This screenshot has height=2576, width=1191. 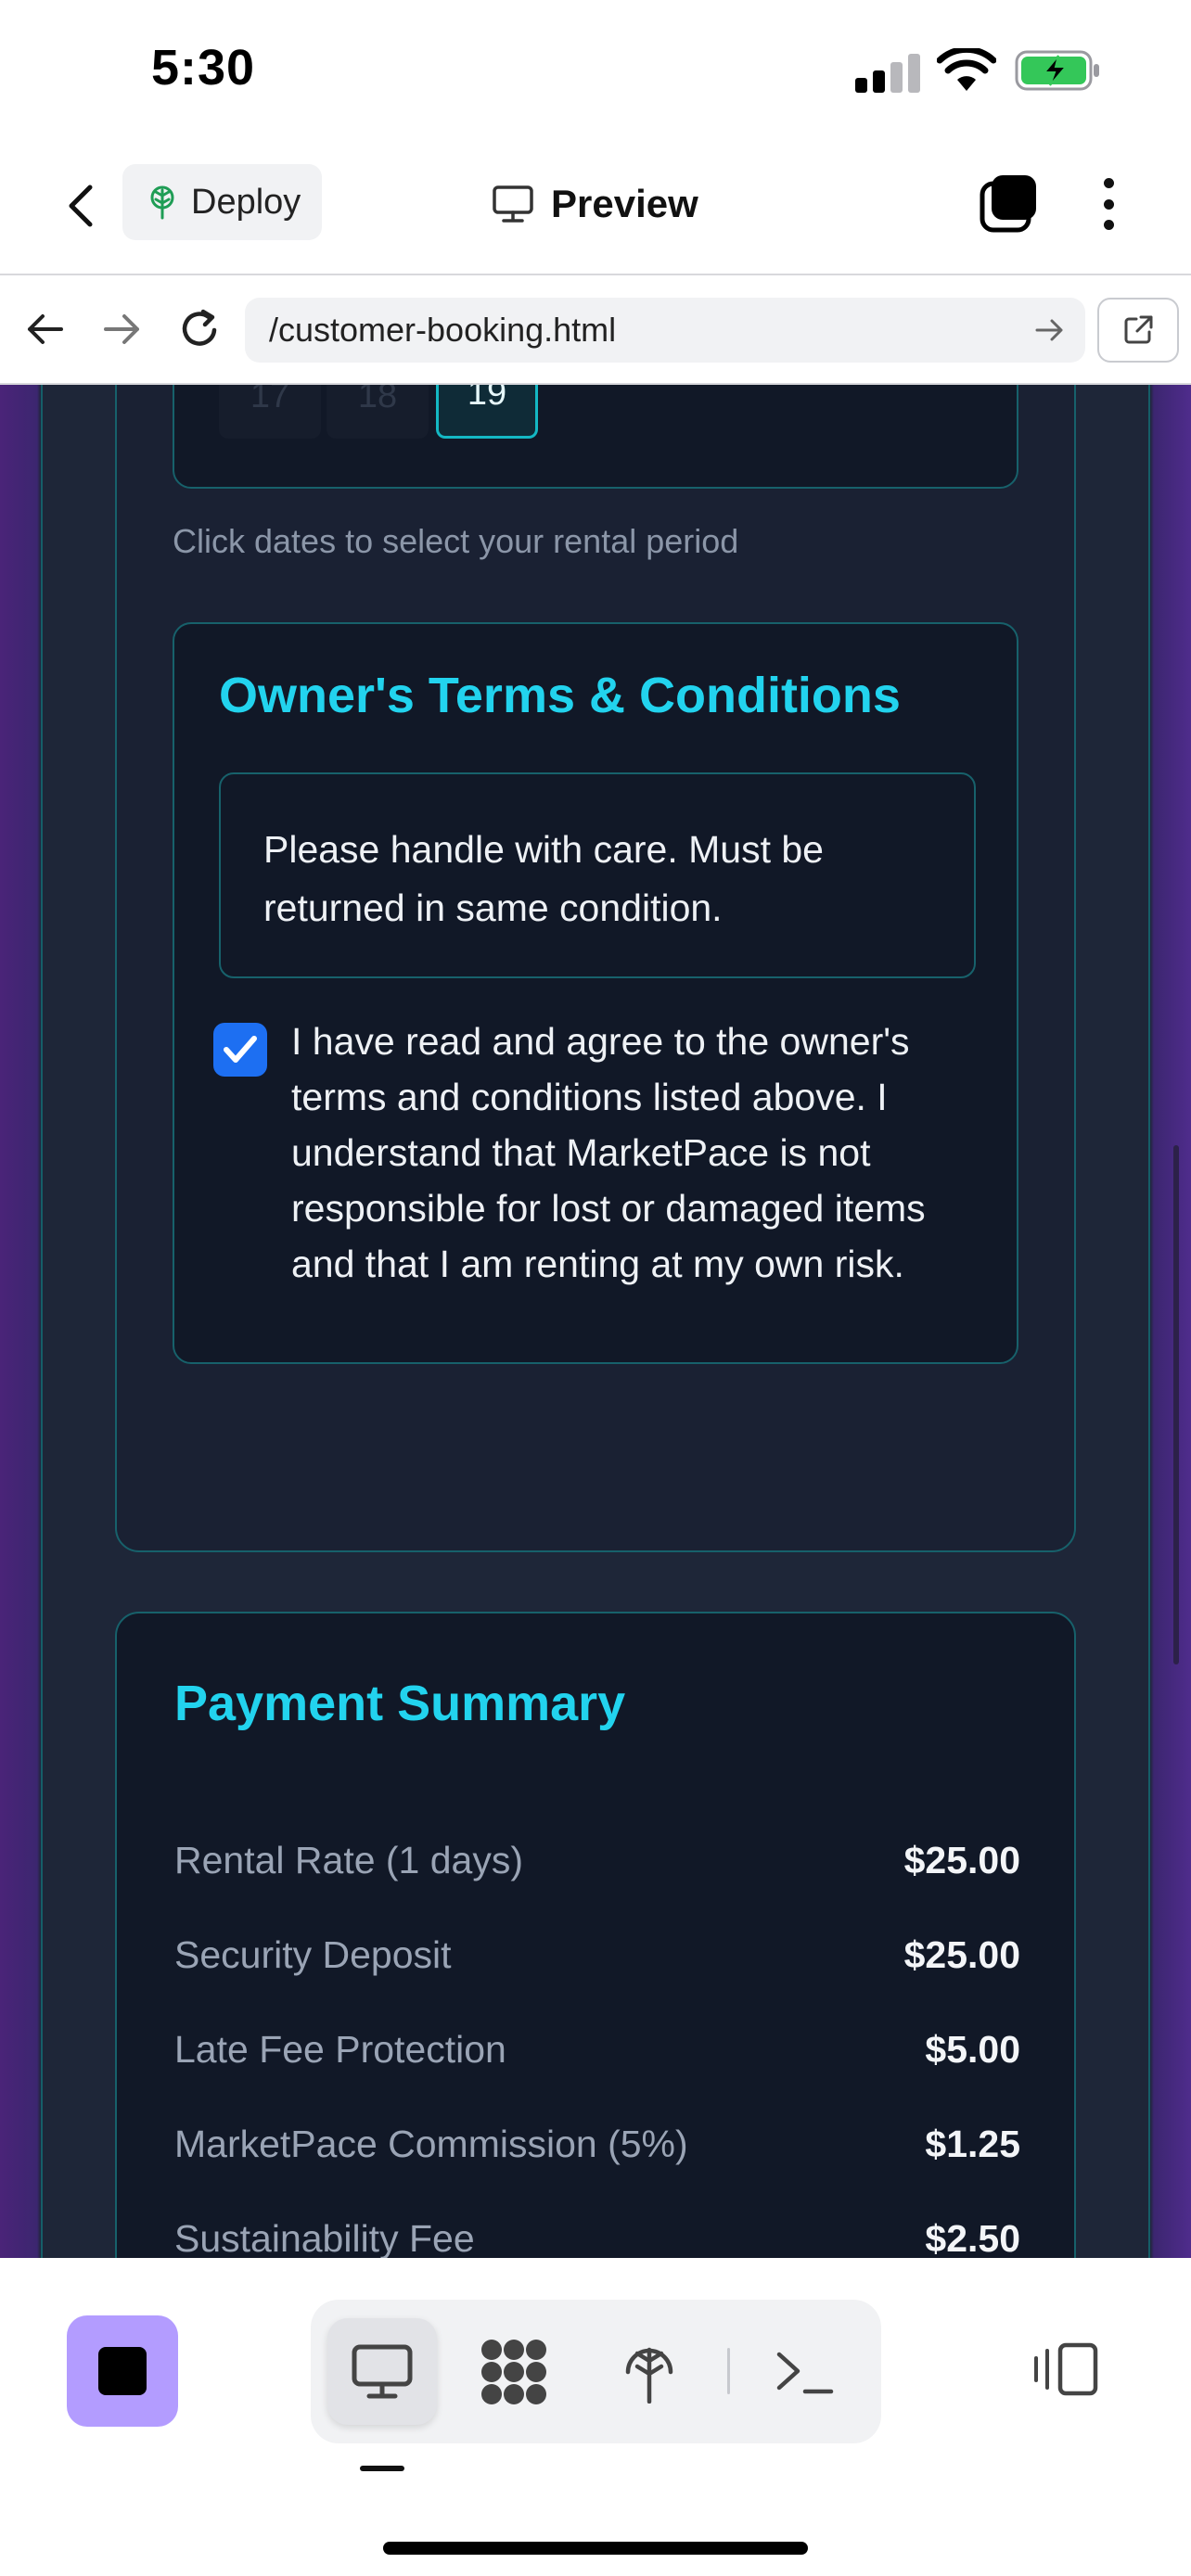 What do you see at coordinates (324, 2237) in the screenshot?
I see `payment-row-label: Sustainability Fee` at bounding box center [324, 2237].